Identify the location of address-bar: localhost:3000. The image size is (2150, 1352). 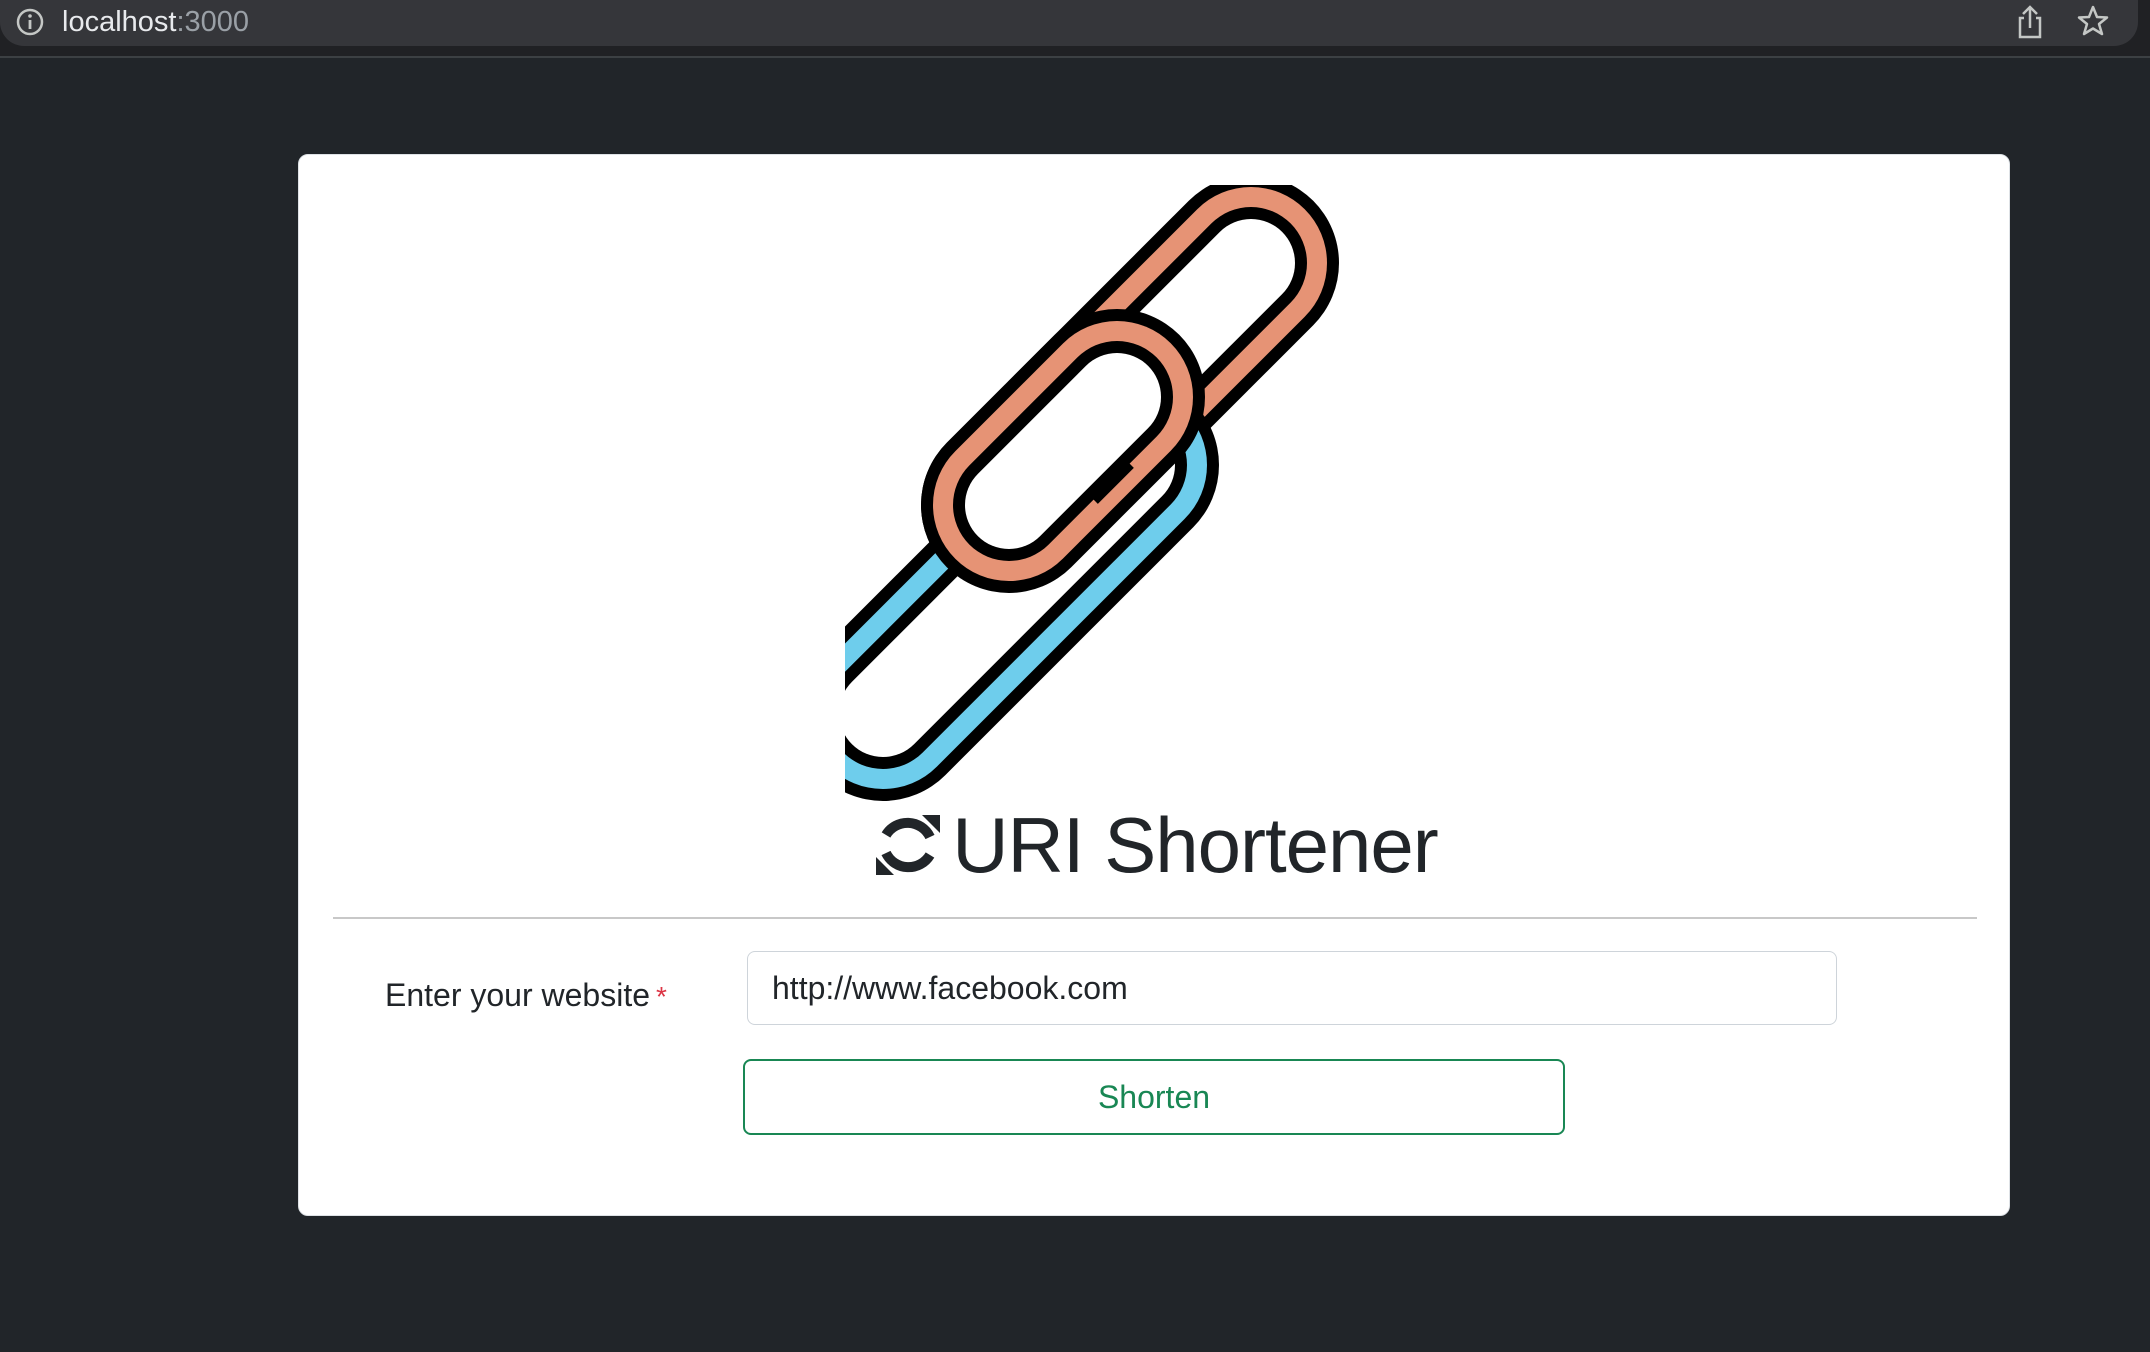
(1069, 23).